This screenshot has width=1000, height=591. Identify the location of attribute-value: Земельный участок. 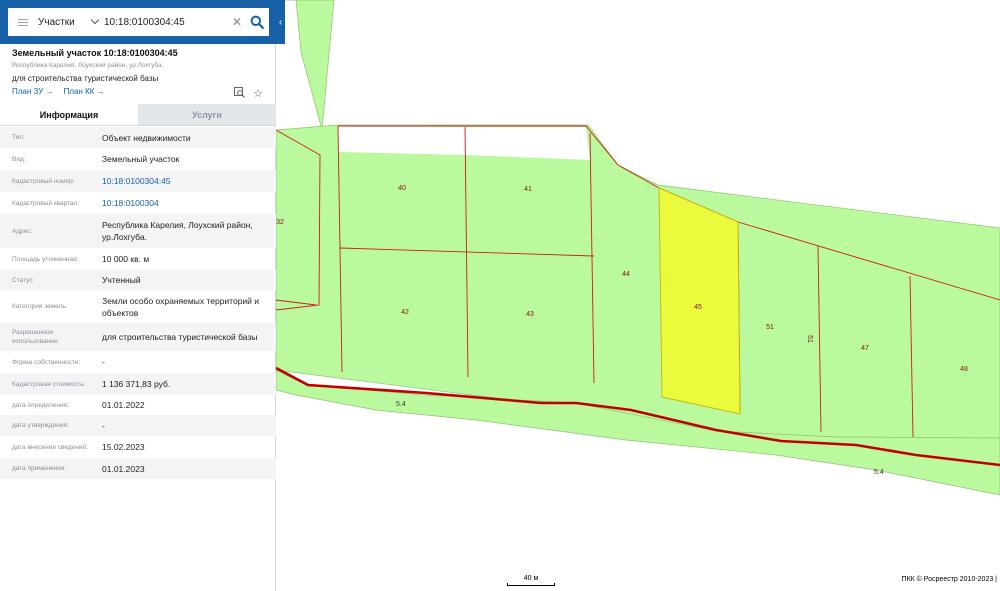
(141, 159).